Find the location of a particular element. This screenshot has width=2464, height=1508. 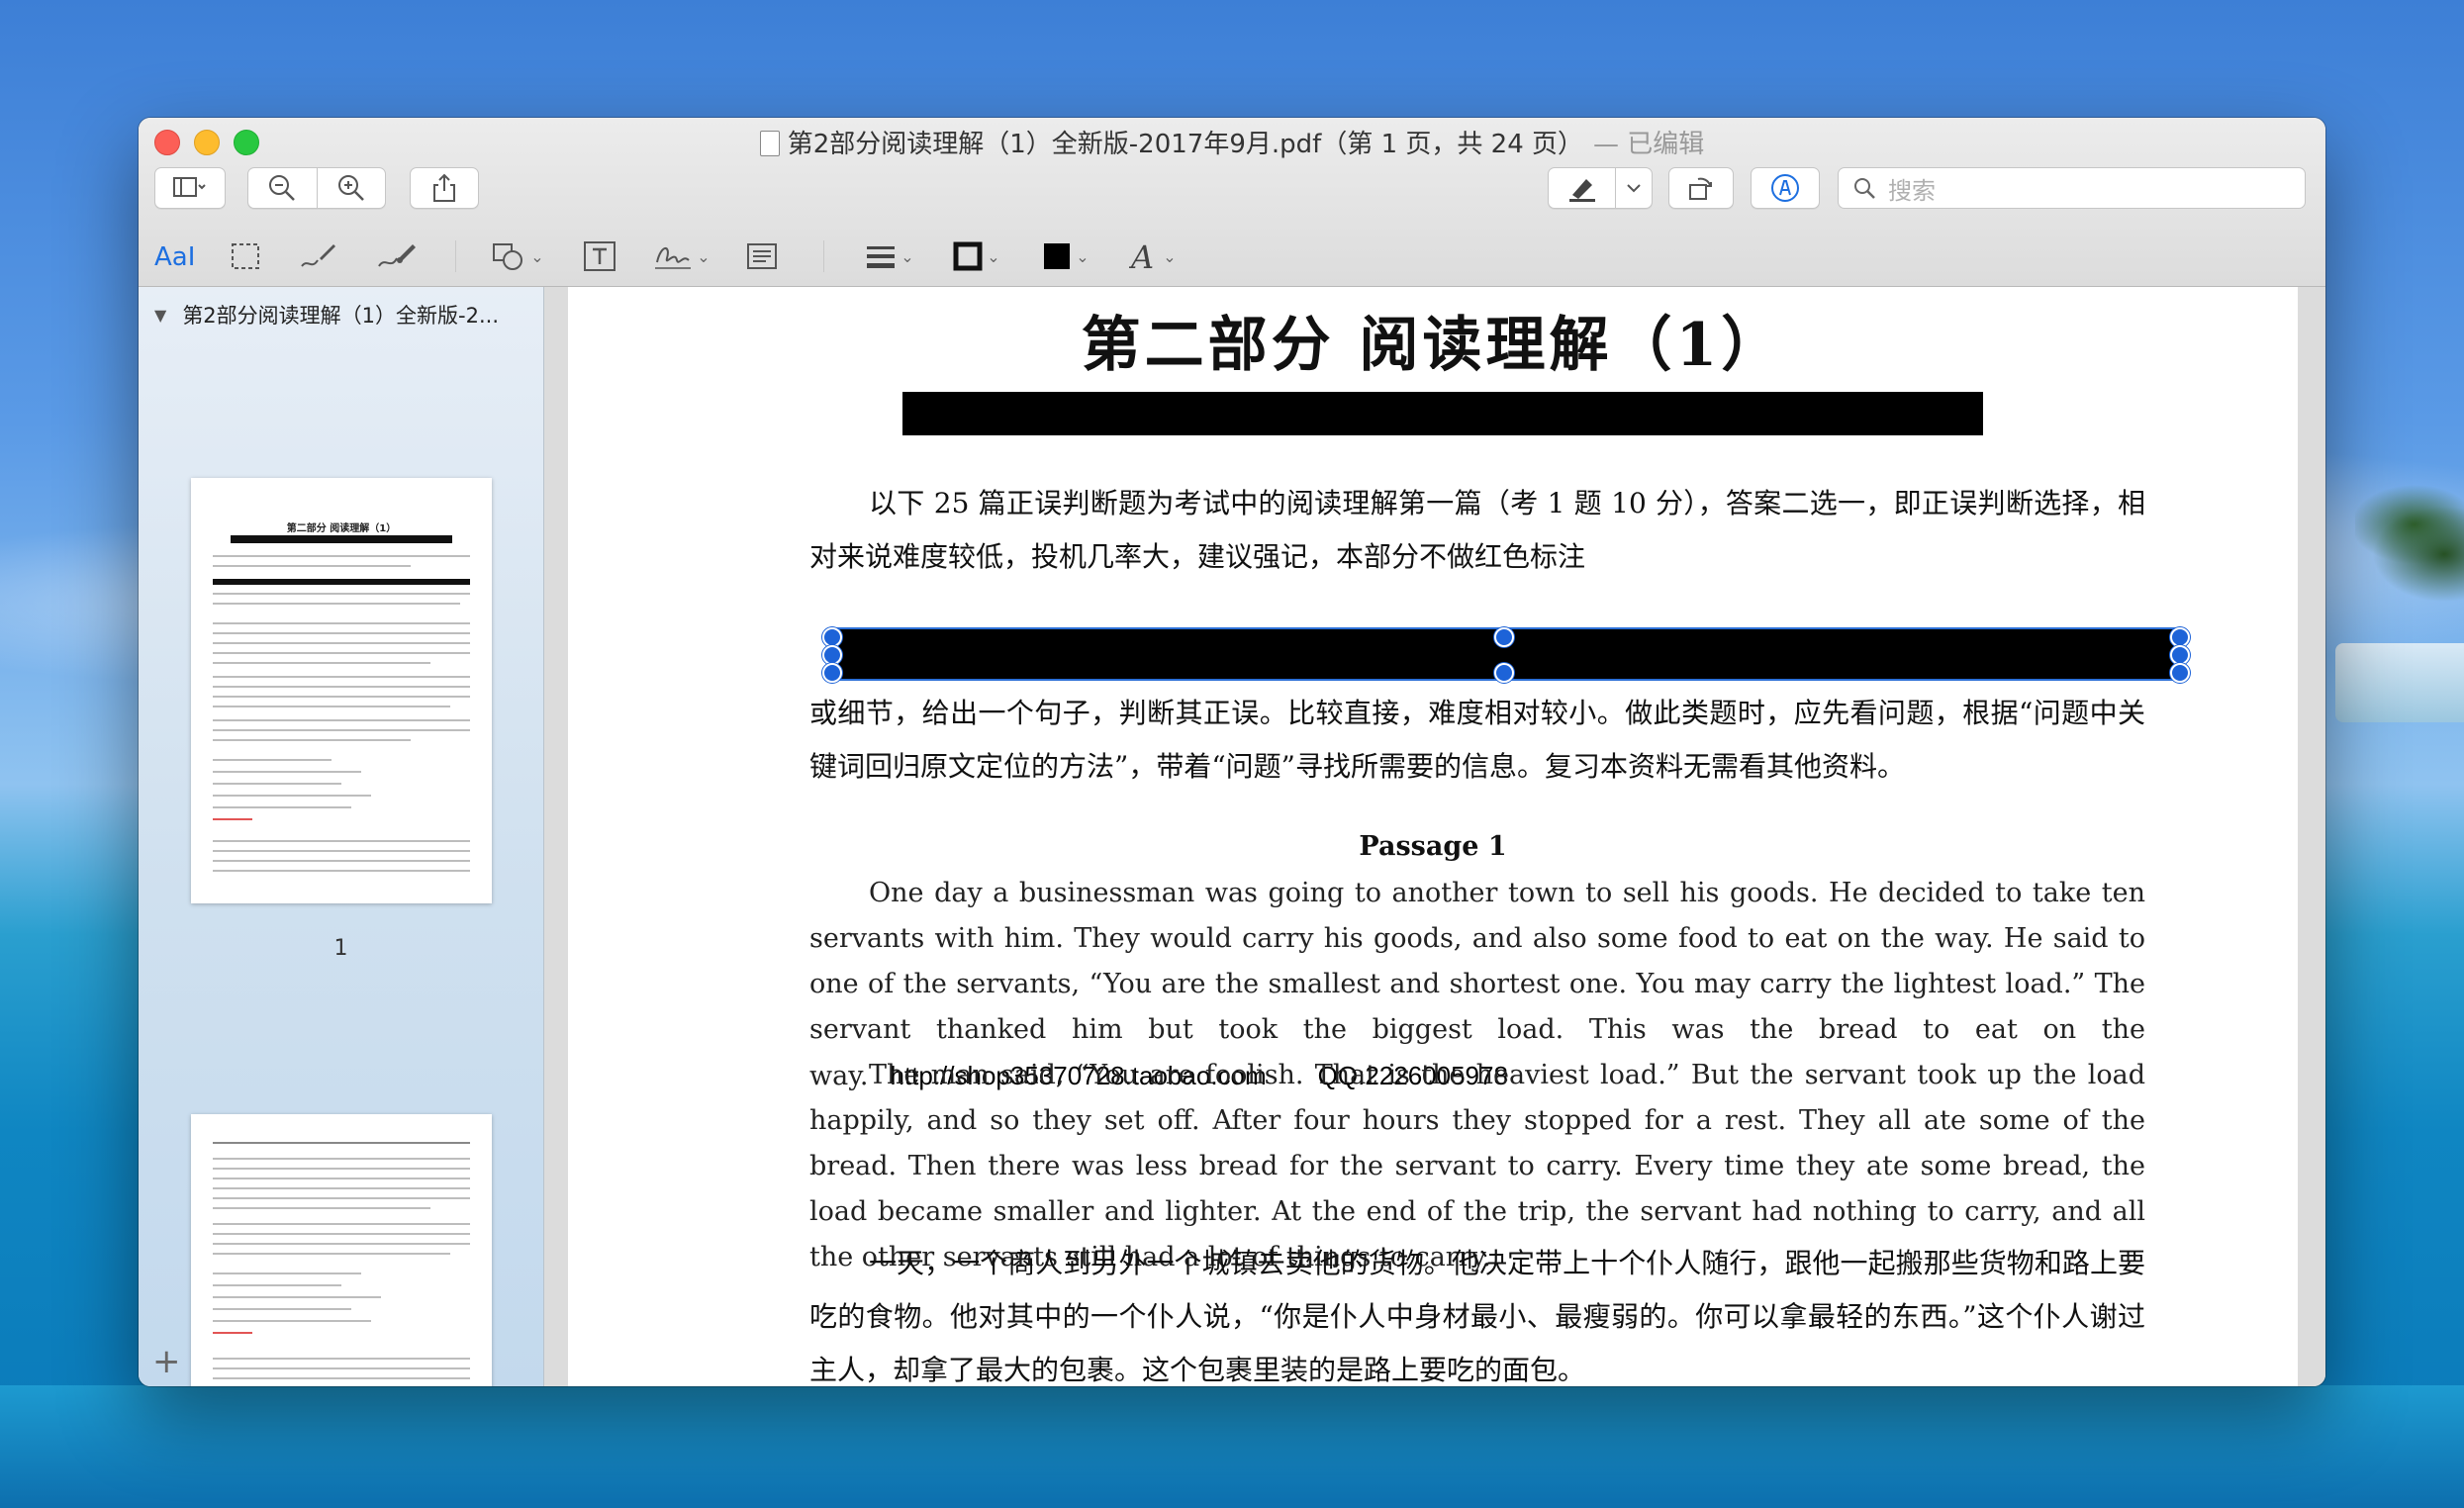

text-box-tool is located at coordinates (600, 256).